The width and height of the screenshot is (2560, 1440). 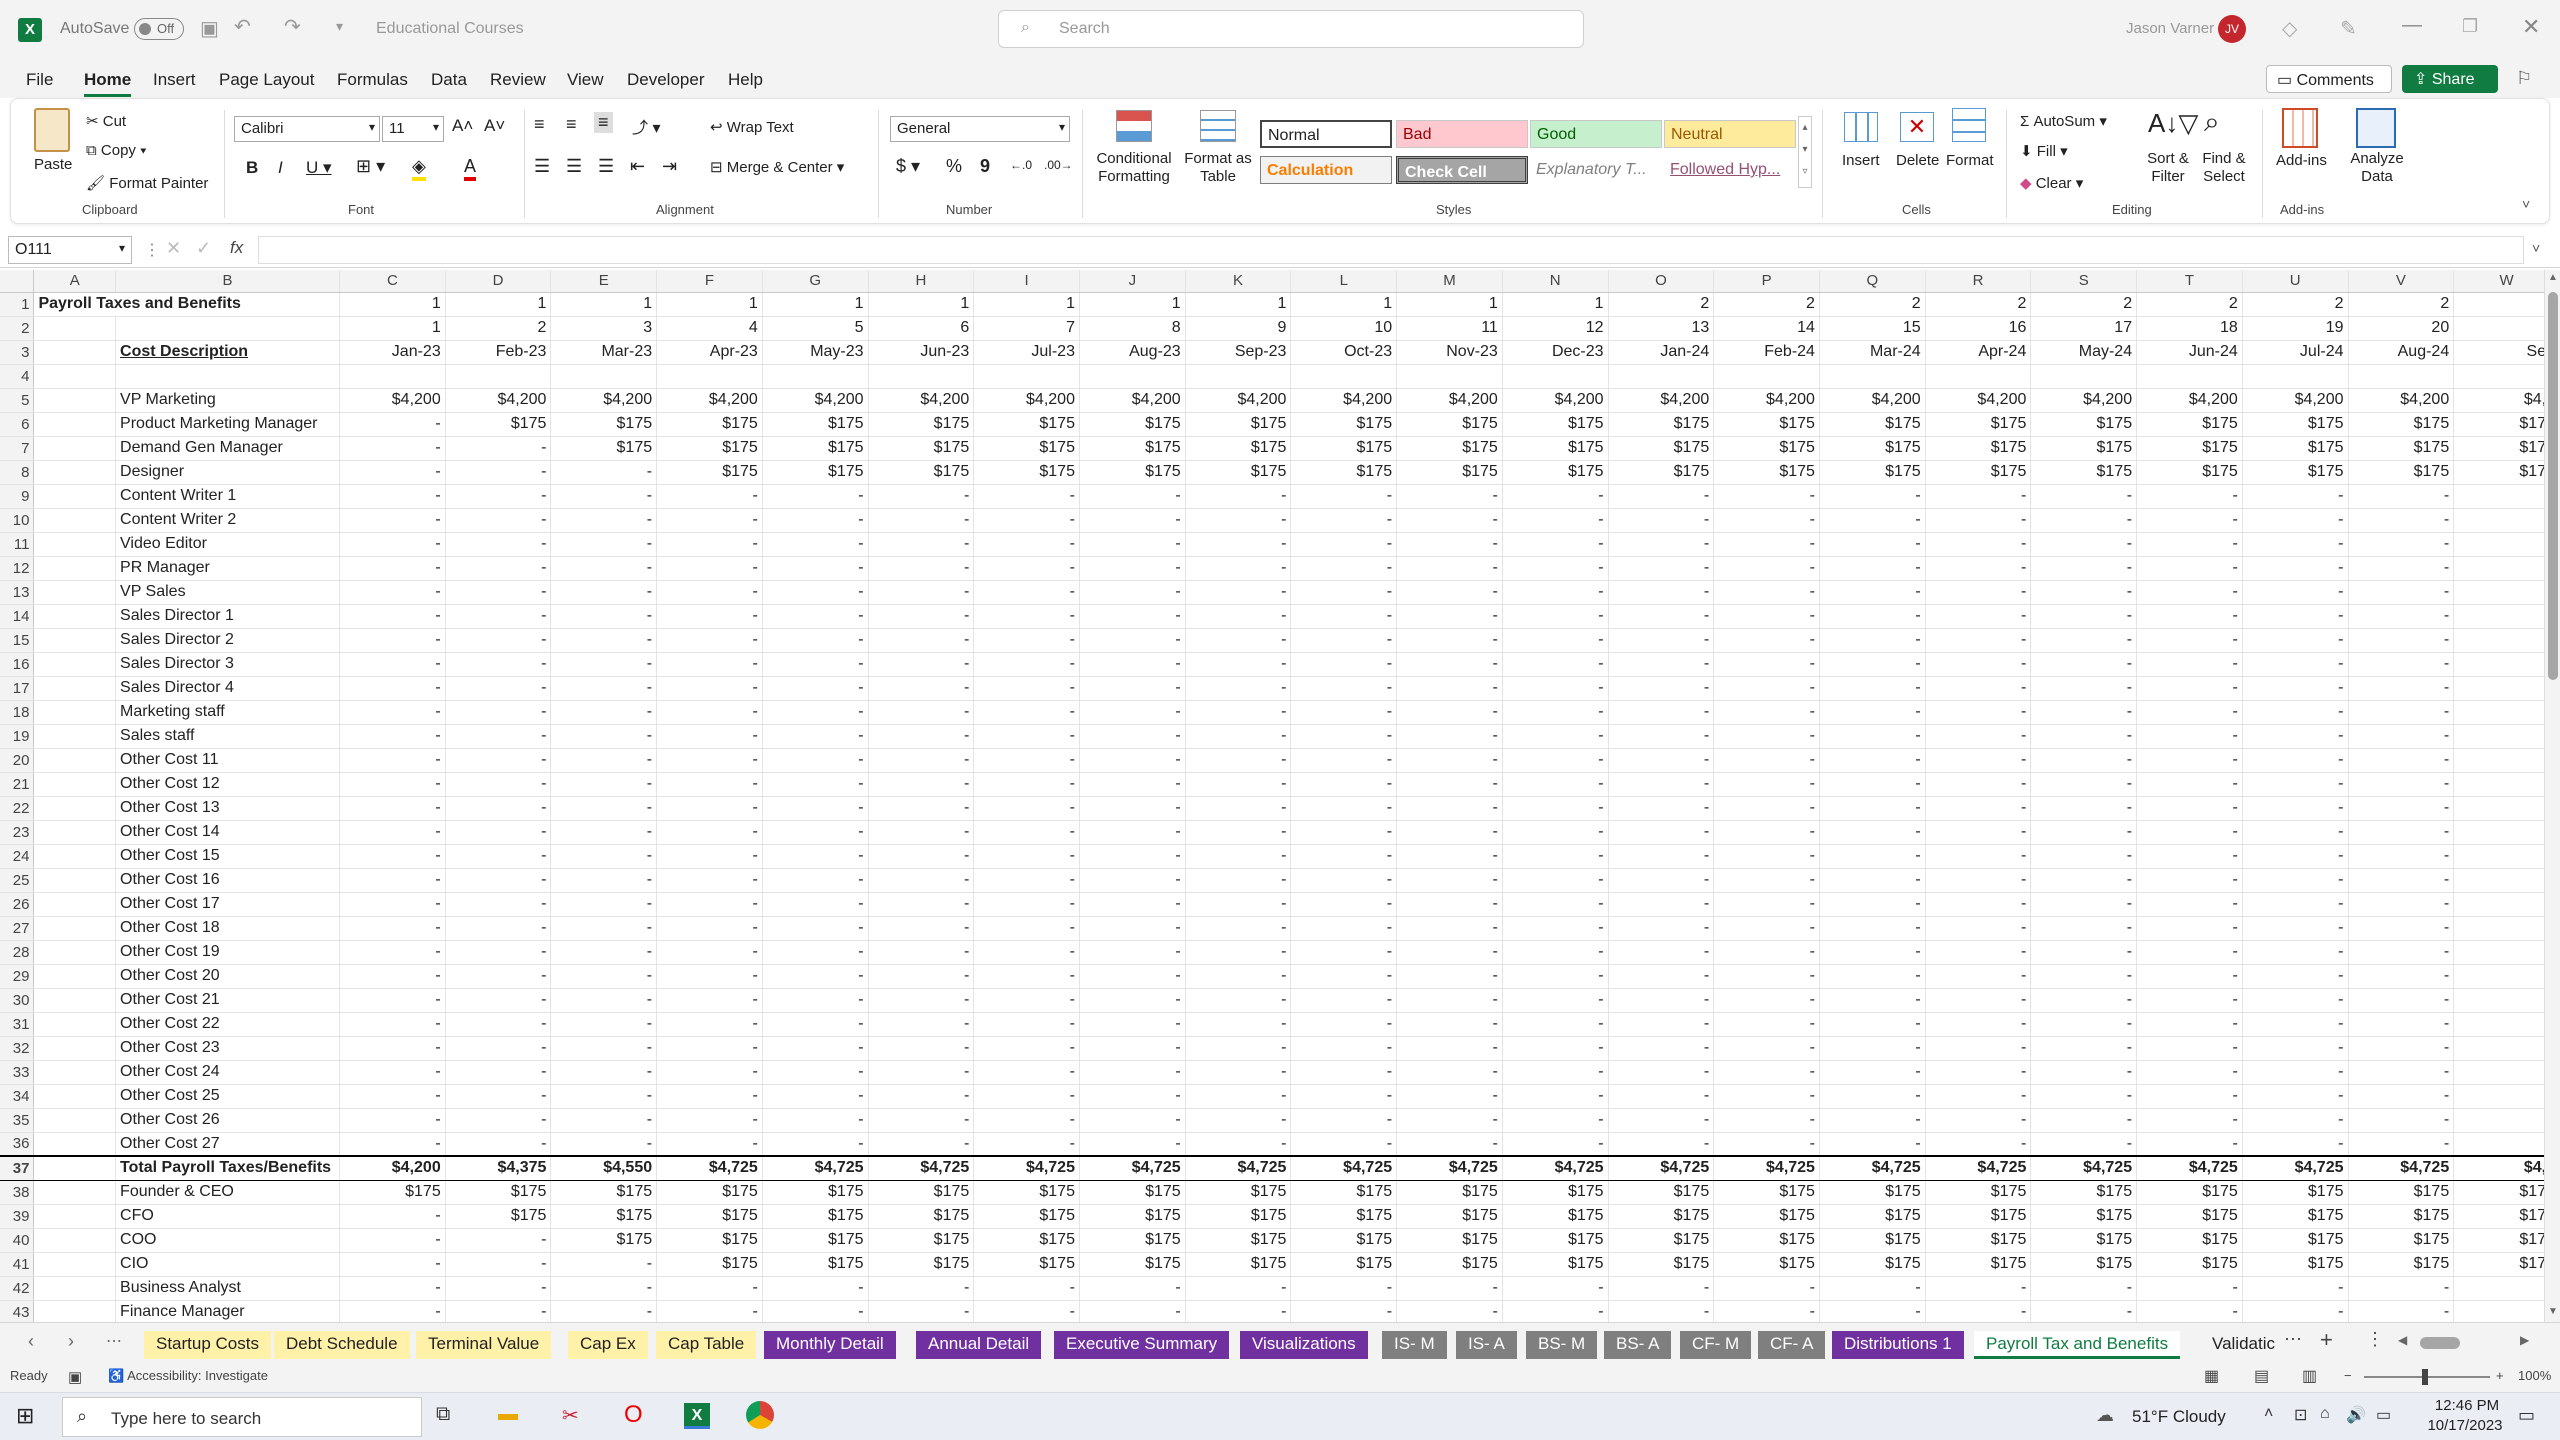 What do you see at coordinates (1805, 152) in the screenshot?
I see `styles-scroll: ▴ ▾ ▿` at bounding box center [1805, 152].